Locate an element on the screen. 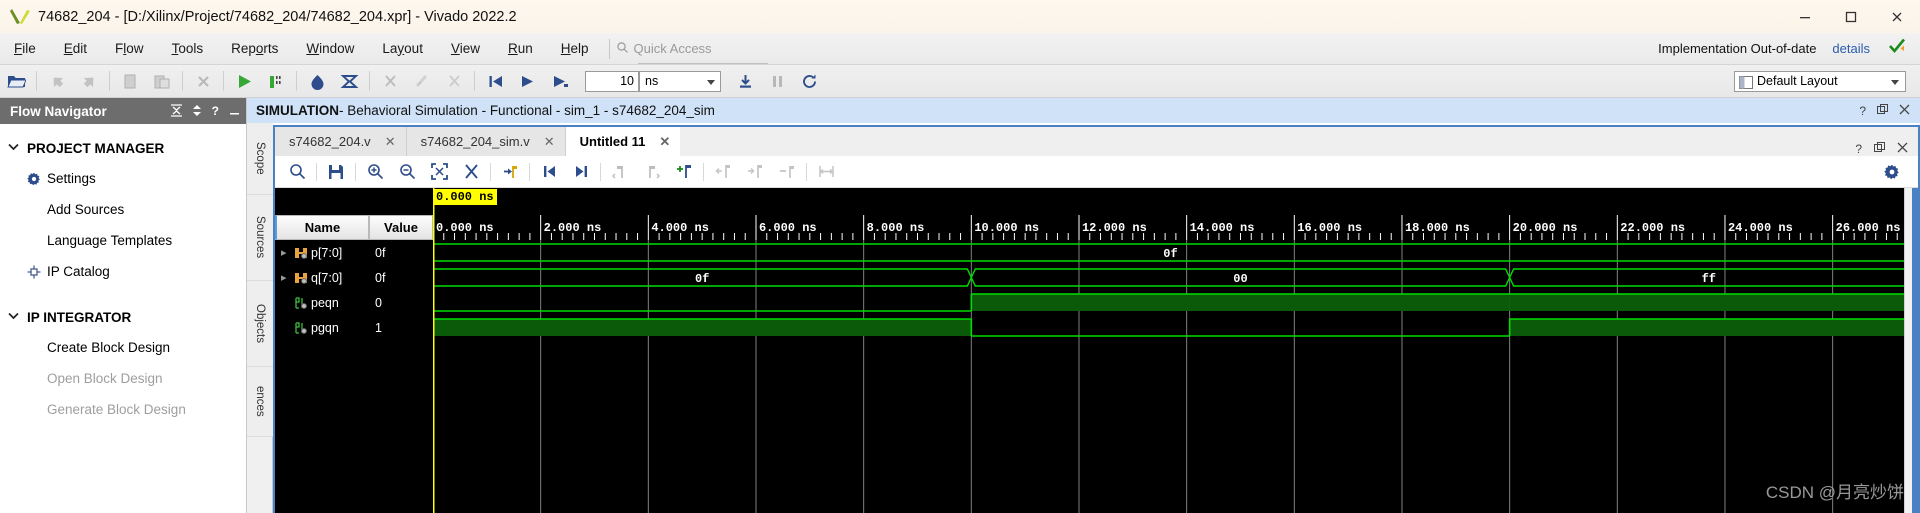 Image resolution: width=1920 pixels, height=513 pixels. open-project-icon is located at coordinates (16, 81).